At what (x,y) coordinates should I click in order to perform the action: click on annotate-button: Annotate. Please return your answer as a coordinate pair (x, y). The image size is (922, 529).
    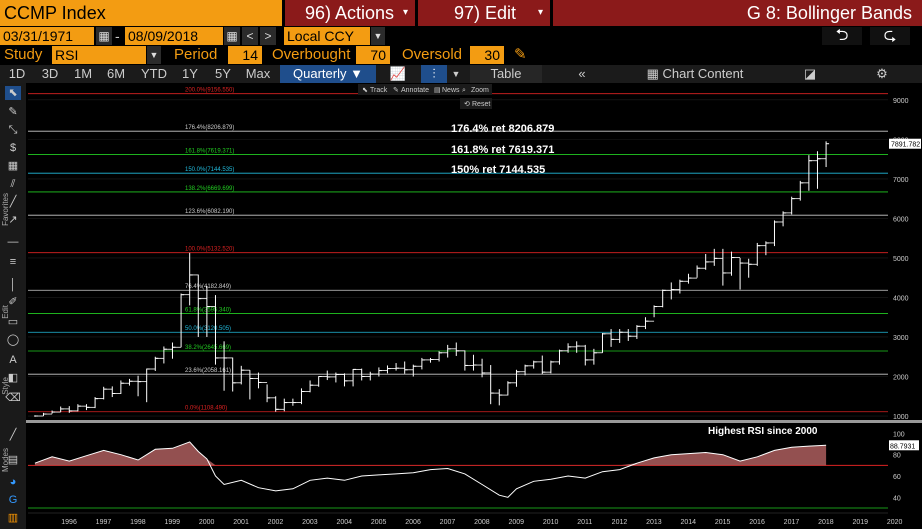
    Looking at the image, I should click on (415, 90).